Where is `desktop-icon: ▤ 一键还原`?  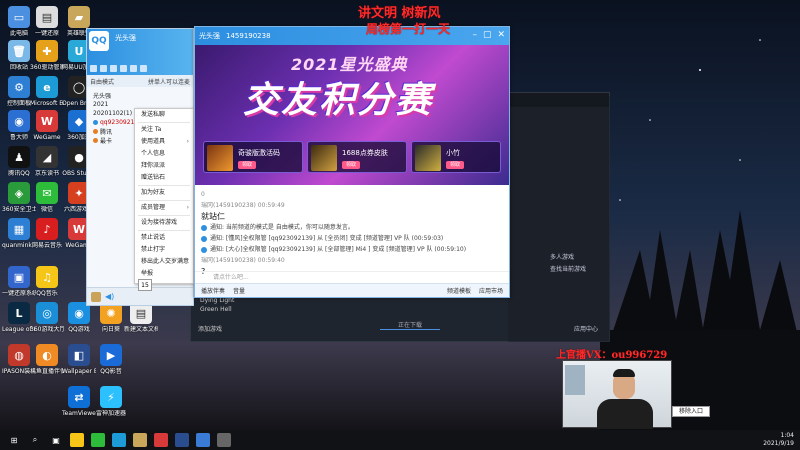
desktop-icon: ▤ 一键还原 is located at coordinates (47, 21).